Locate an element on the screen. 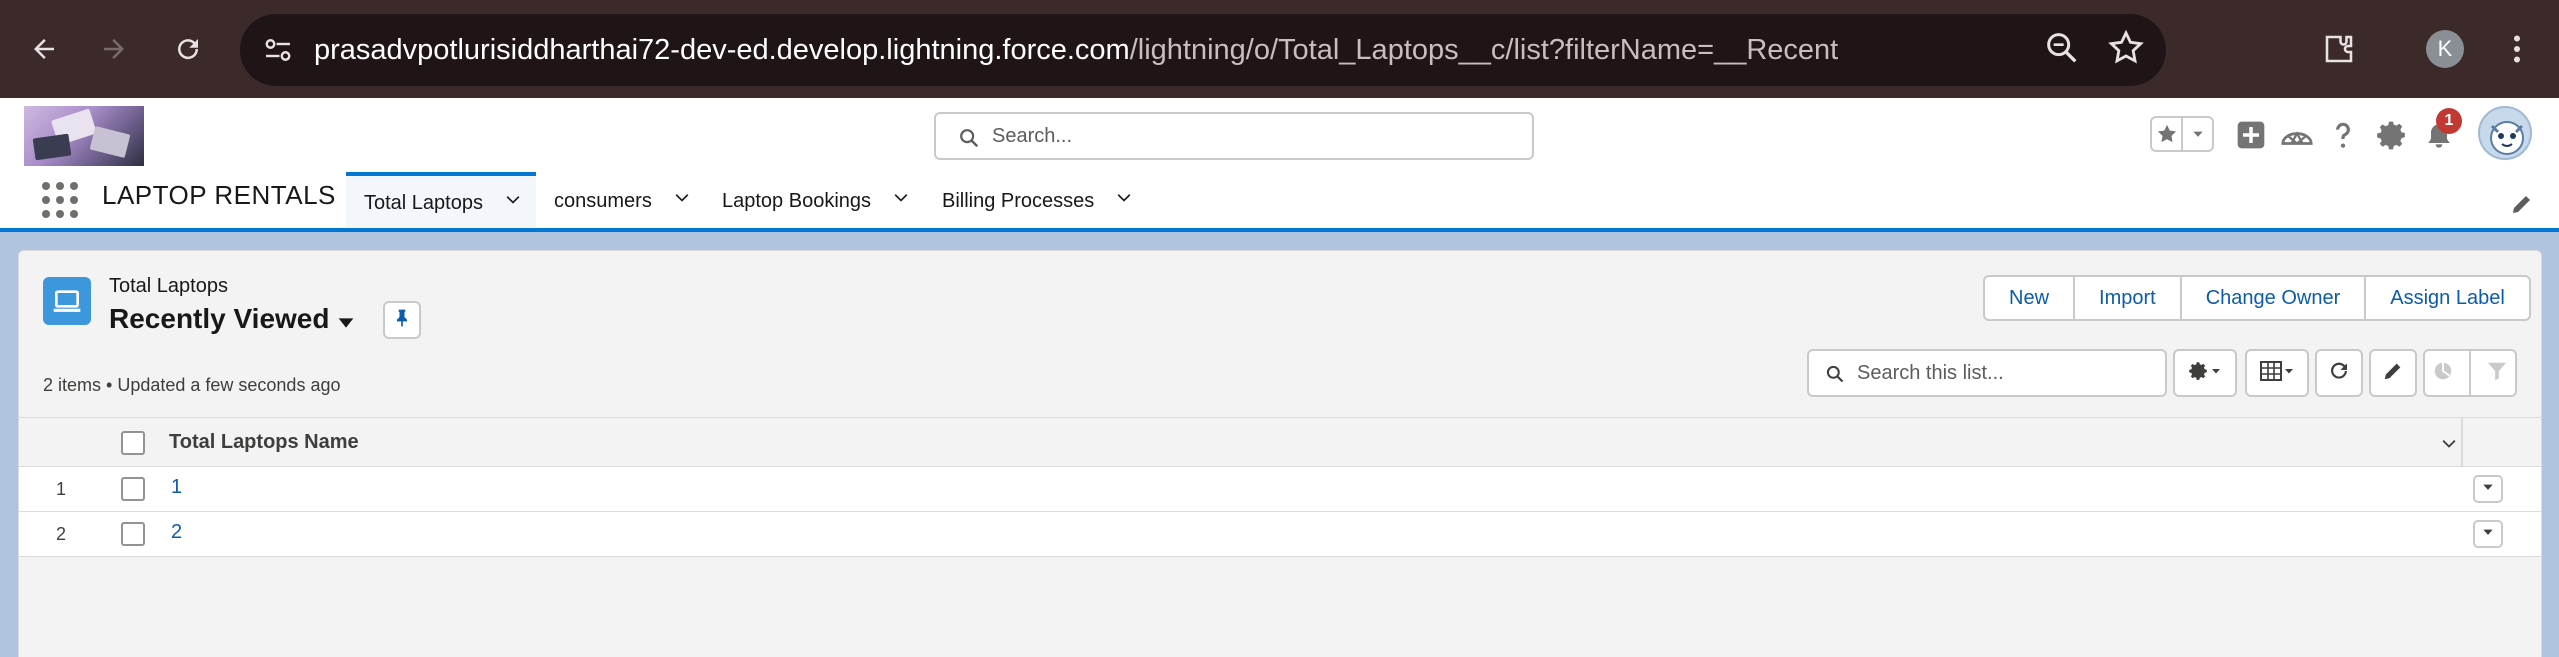 Image resolution: width=2559 pixels, height=657 pixels. back-icon is located at coordinates (44, 49).